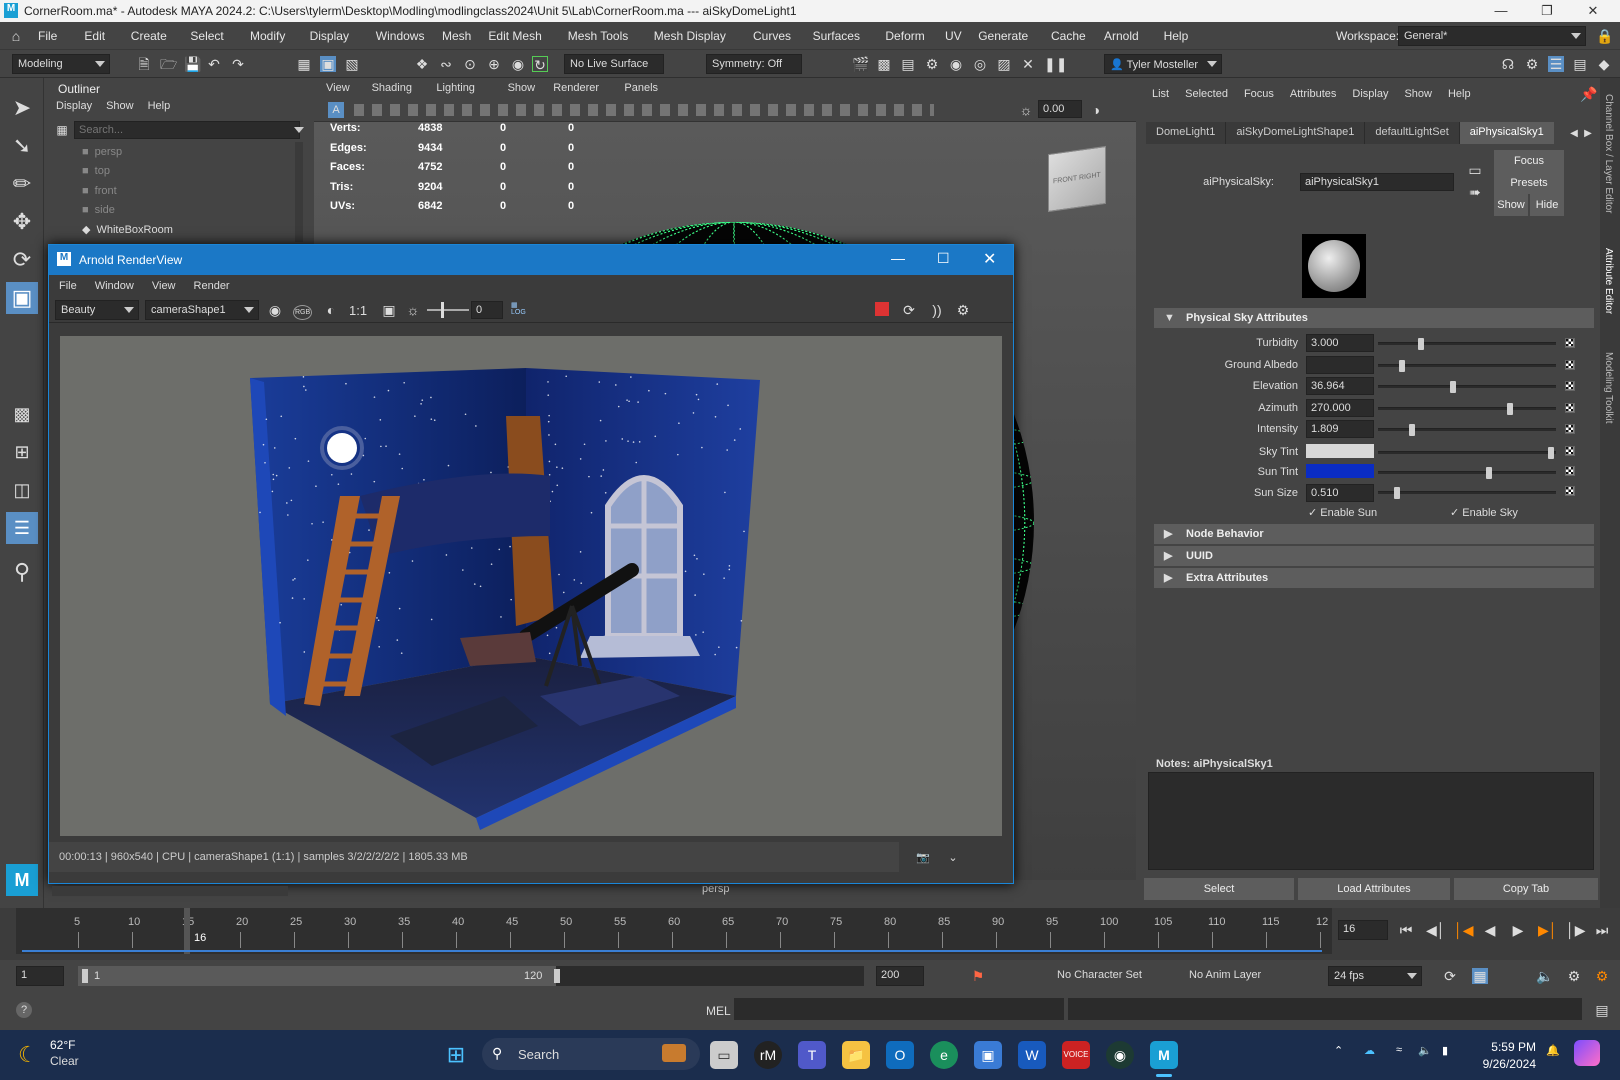 This screenshot has width=1620, height=1080. I want to click on two-view-icon: ◫, so click(22, 490).